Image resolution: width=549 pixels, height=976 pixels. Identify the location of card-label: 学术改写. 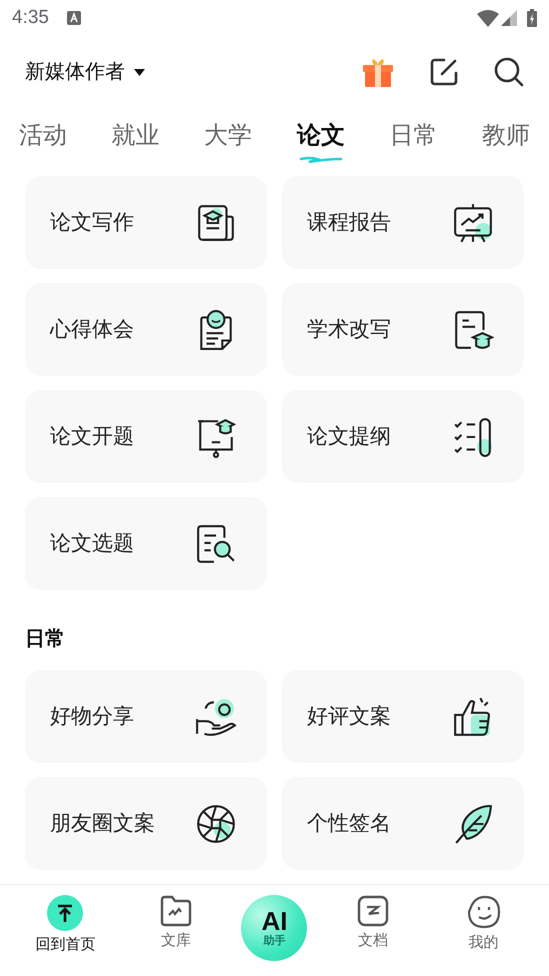
(349, 329).